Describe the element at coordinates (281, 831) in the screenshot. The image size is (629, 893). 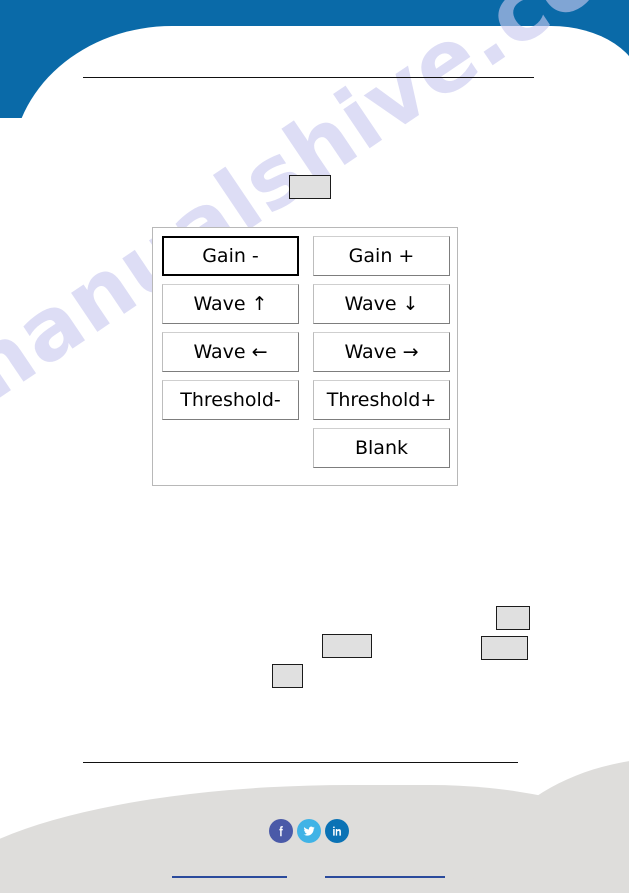
I see `facebook-icon` at that location.